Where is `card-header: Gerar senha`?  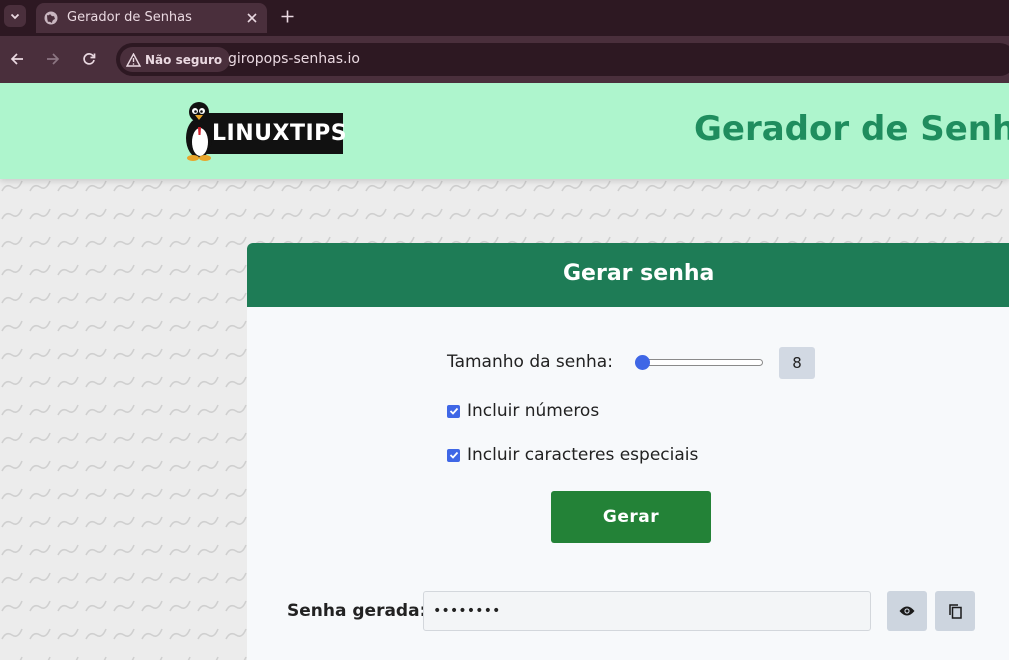
card-header: Gerar senha is located at coordinates (628, 275).